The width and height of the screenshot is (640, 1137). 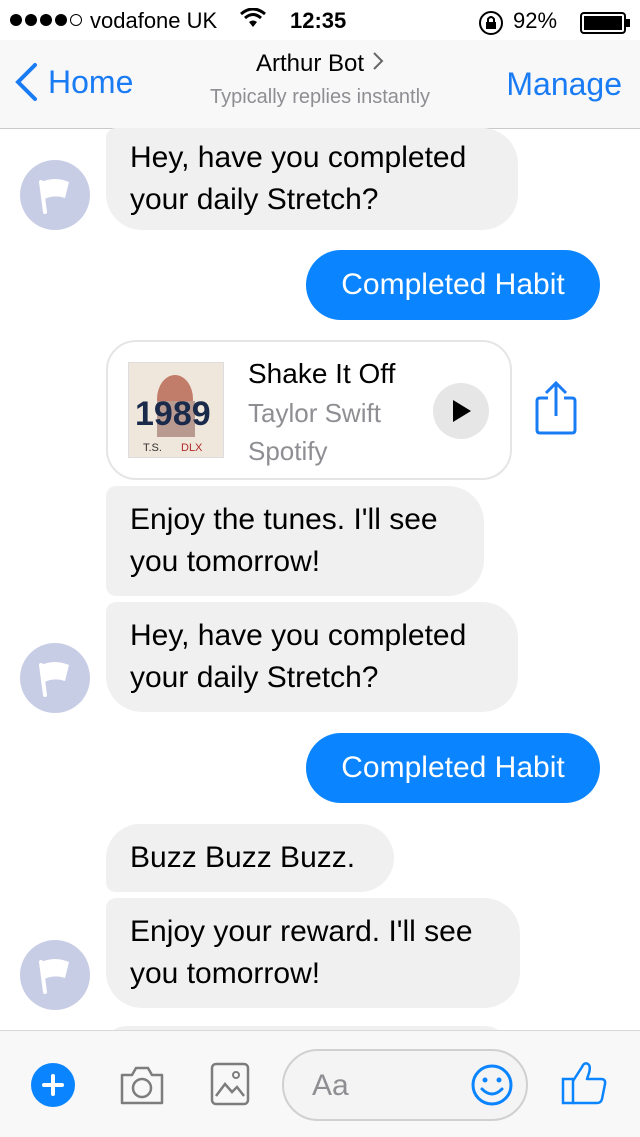 I want to click on manage-button: Manage, so click(x=564, y=84).